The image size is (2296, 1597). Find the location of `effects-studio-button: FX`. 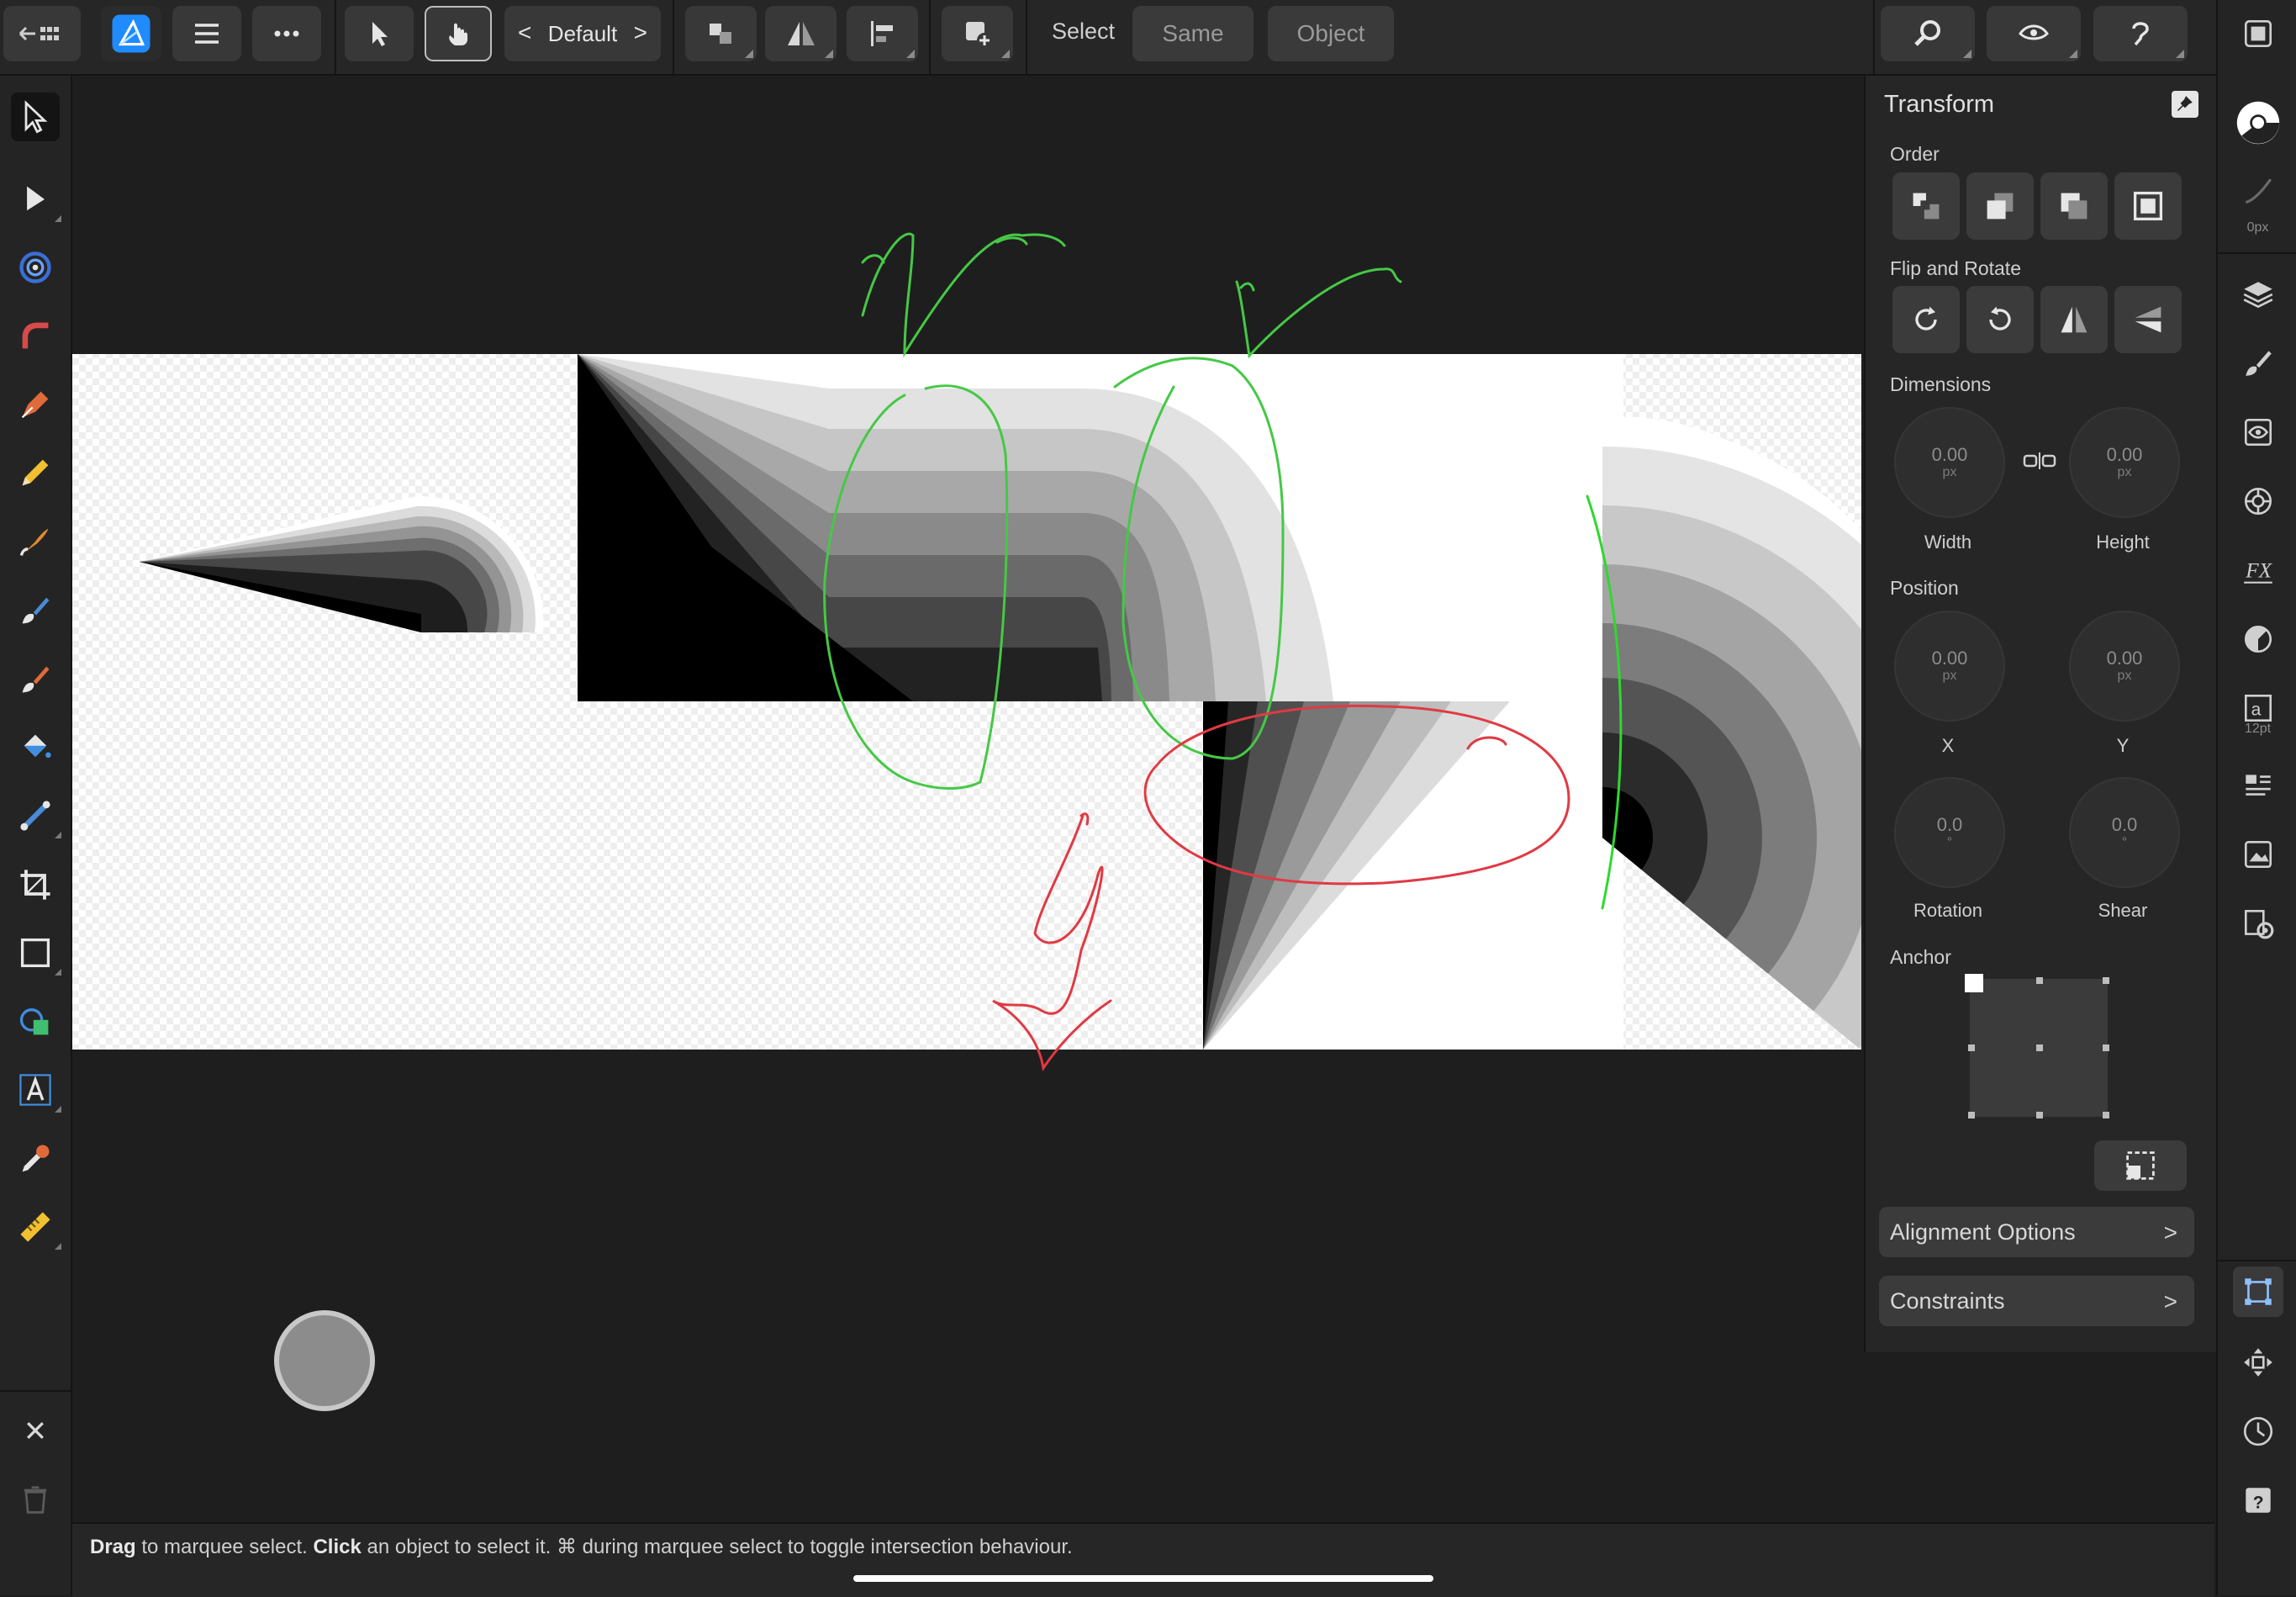

effects-studio-button: FX is located at coordinates (2258, 570).